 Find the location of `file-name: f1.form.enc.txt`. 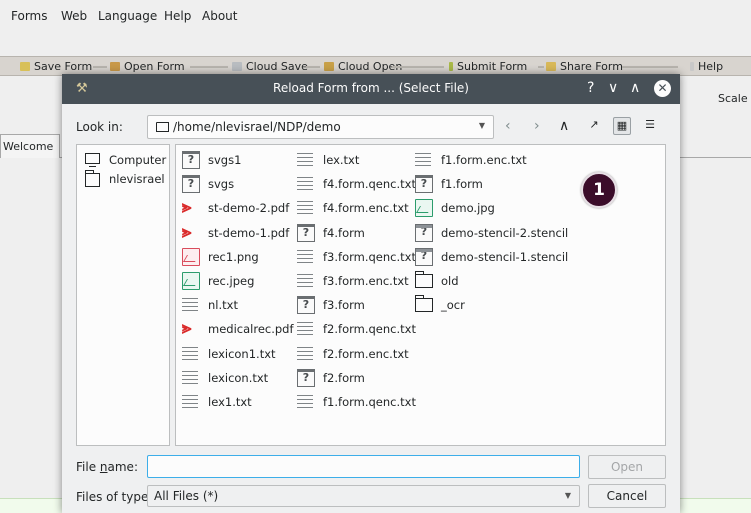

file-name: f1.form.enc.txt is located at coordinates (484, 160).